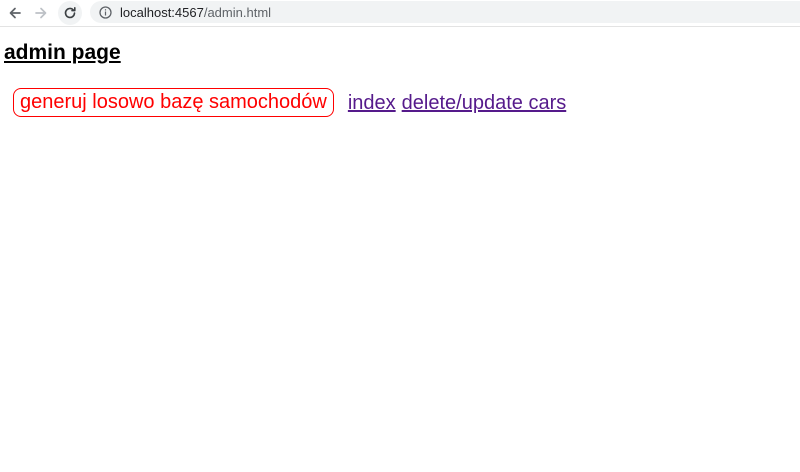 This screenshot has width=800, height=472. What do you see at coordinates (372, 103) in the screenshot?
I see `index-link: index` at bounding box center [372, 103].